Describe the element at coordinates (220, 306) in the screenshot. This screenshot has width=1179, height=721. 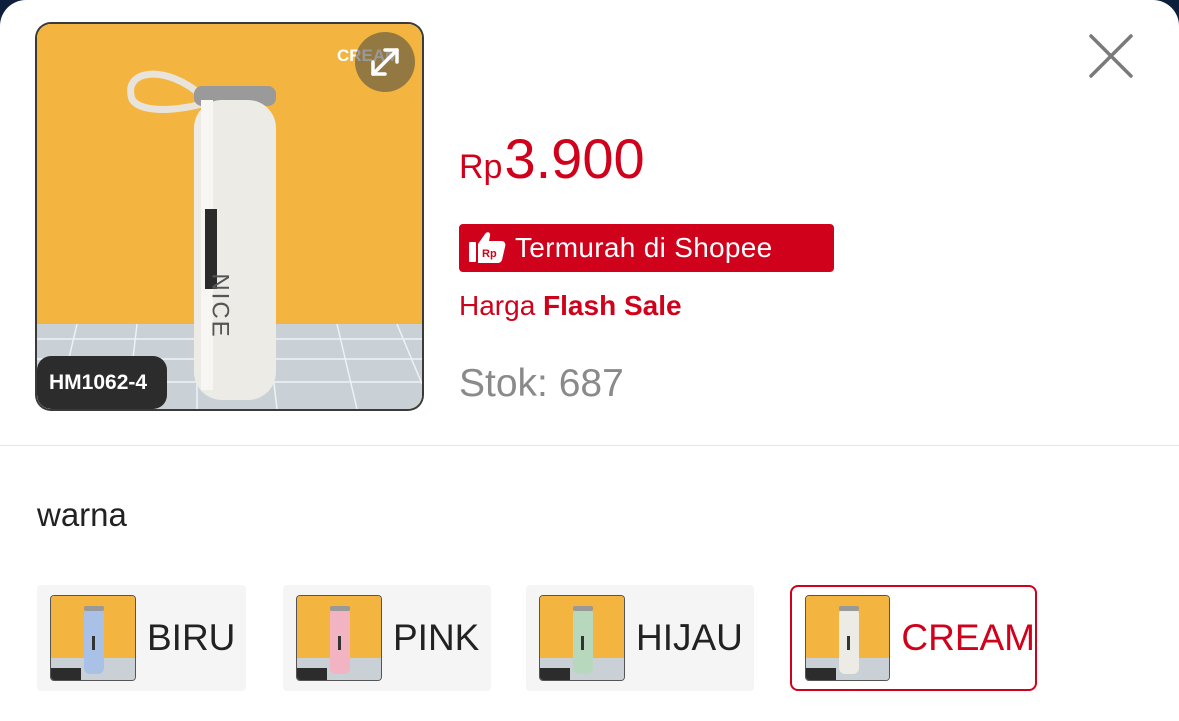
I see `image-bottle-text: NICE` at that location.